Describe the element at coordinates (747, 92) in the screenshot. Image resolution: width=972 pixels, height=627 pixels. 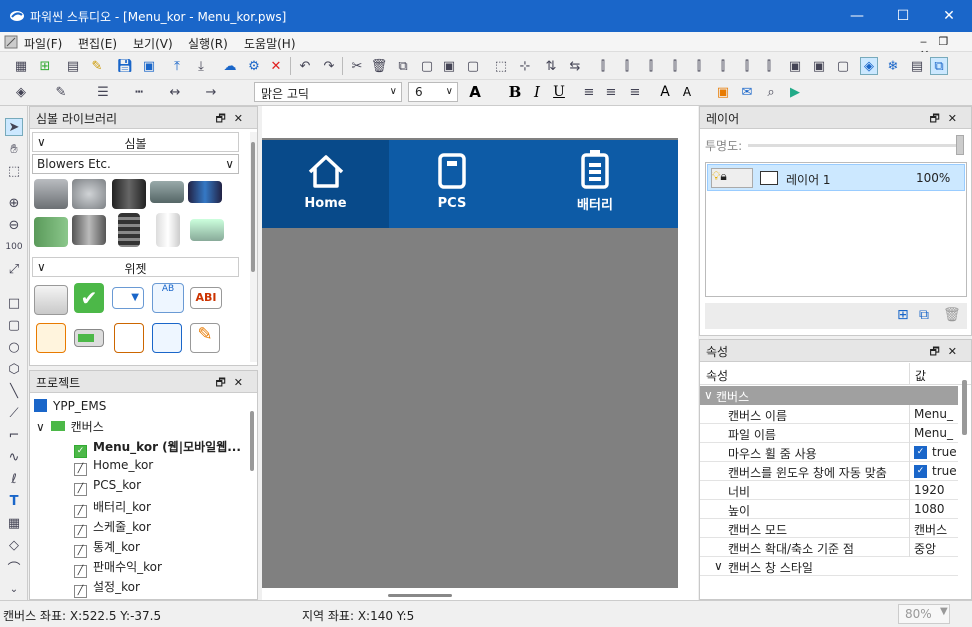
I see `mail-icon: ✉` at that location.